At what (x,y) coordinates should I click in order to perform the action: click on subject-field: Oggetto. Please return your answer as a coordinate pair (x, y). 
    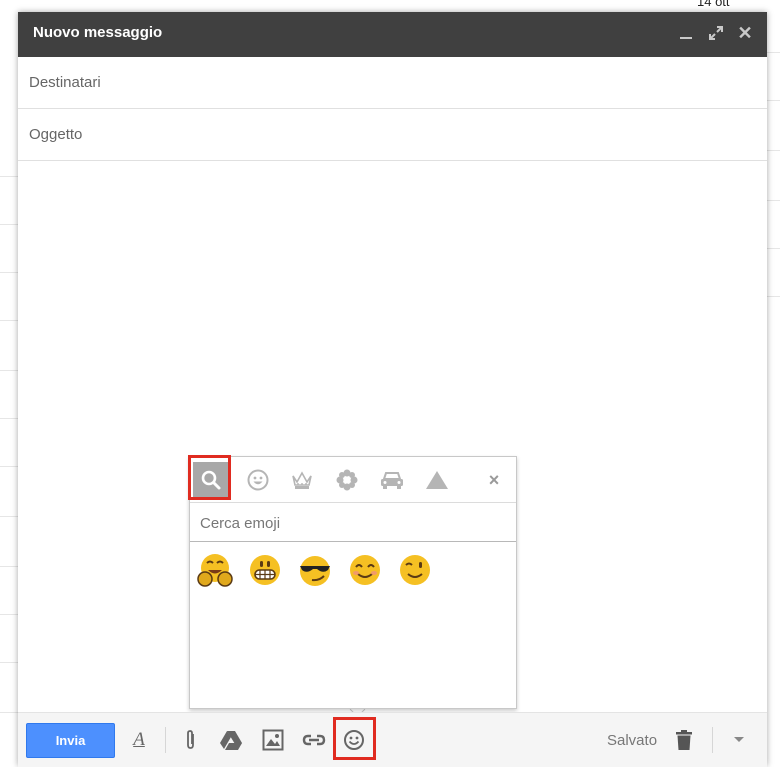
    Looking at the image, I should click on (392, 135).